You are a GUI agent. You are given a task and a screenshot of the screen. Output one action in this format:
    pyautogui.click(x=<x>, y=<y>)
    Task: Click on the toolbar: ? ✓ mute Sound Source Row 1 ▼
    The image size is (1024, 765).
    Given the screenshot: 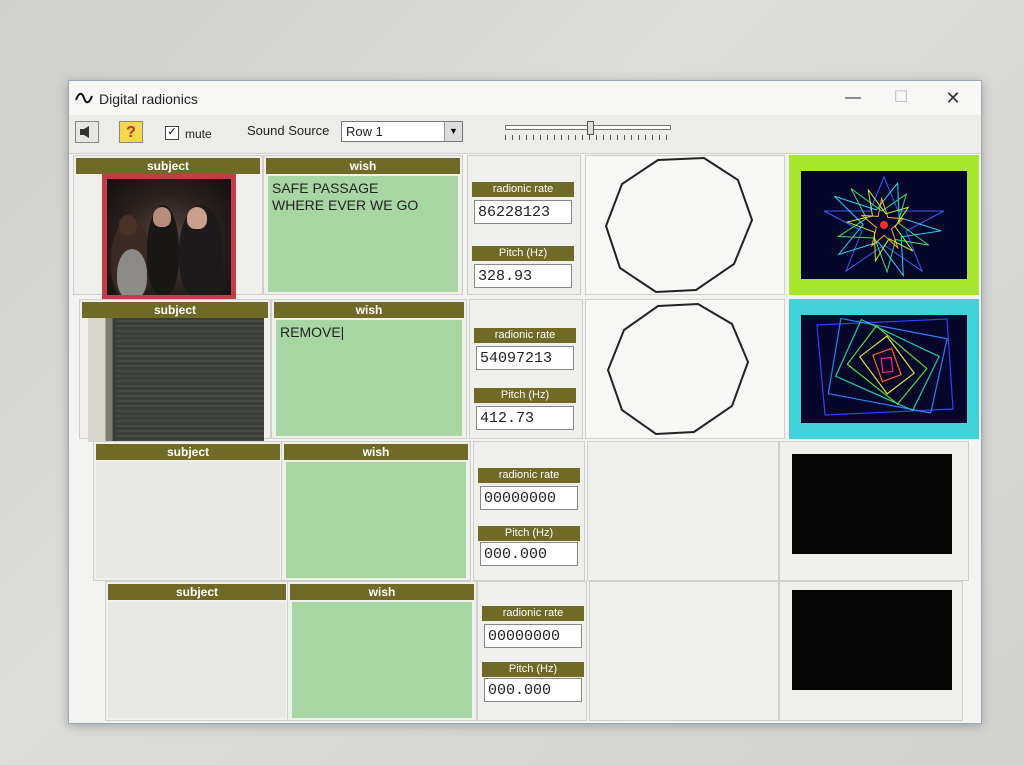 What is the action you would take?
    pyautogui.click(x=525, y=134)
    